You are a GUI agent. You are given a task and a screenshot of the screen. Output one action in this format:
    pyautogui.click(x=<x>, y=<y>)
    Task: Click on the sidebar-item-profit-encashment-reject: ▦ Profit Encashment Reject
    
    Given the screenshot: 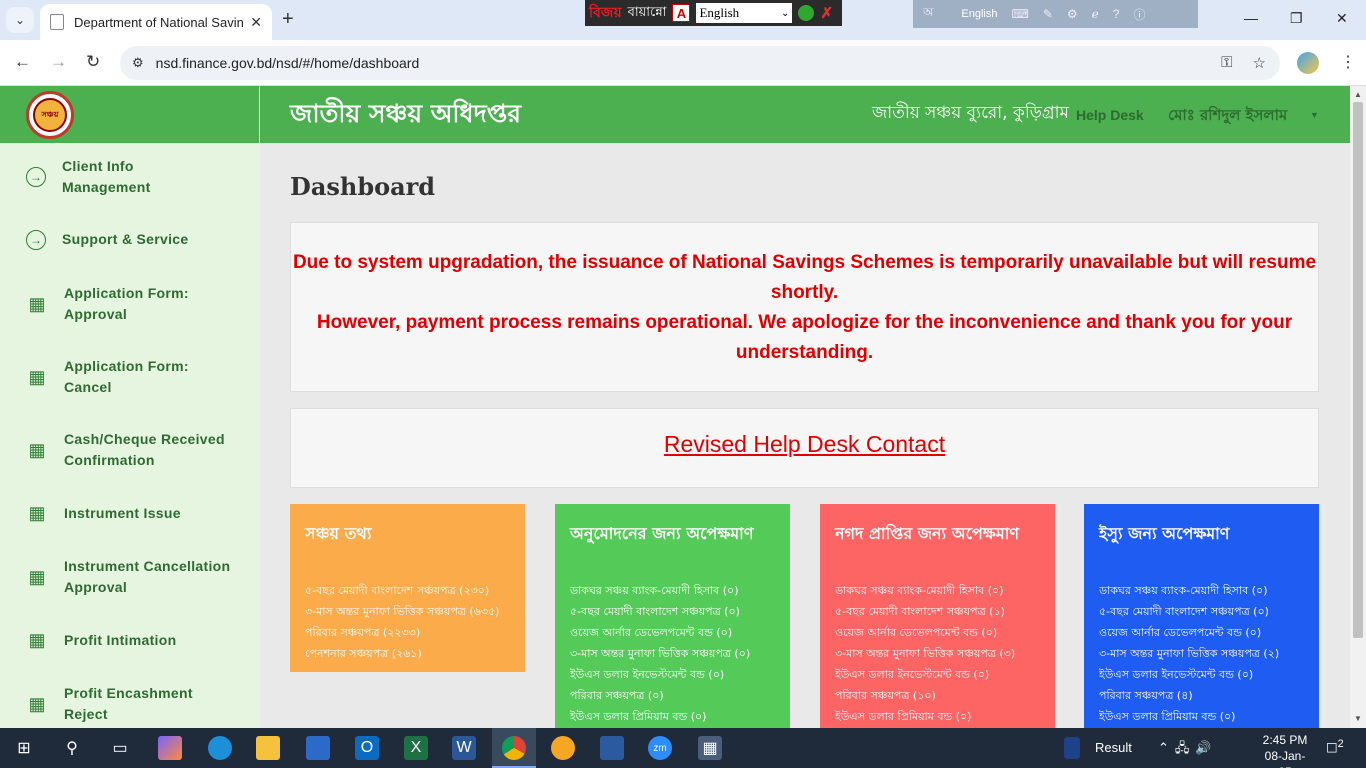 What is the action you would take?
    pyautogui.click(x=136, y=704)
    